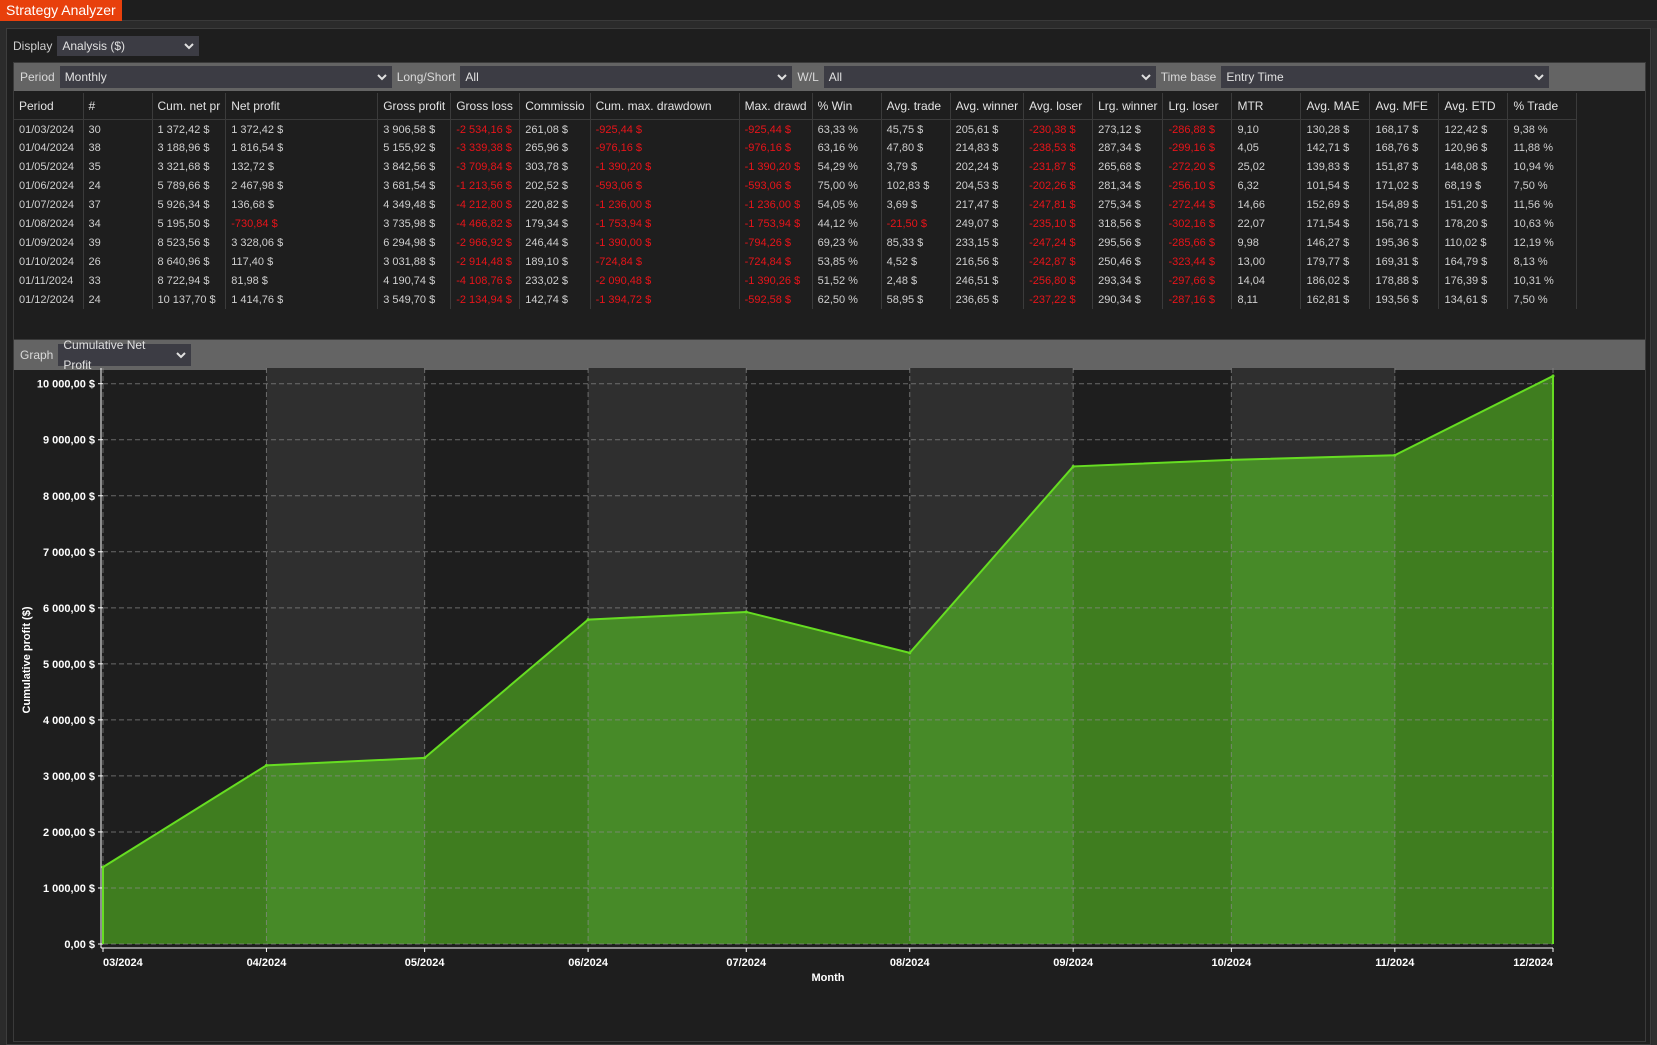  Describe the element at coordinates (1058, 223) in the screenshot. I see `table-cell: -235,10 $` at that location.